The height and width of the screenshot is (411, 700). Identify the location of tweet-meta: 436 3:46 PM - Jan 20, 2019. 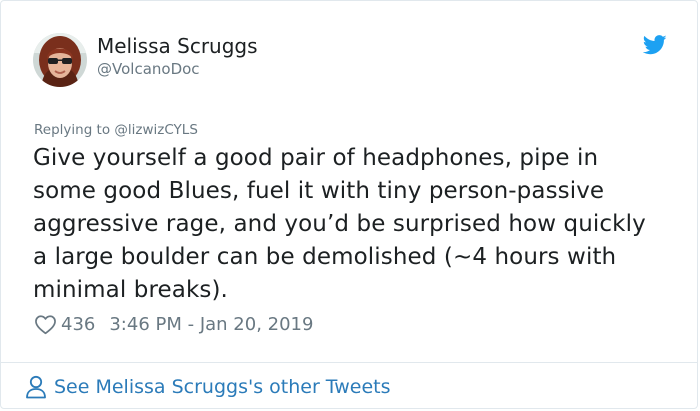
(173, 324).